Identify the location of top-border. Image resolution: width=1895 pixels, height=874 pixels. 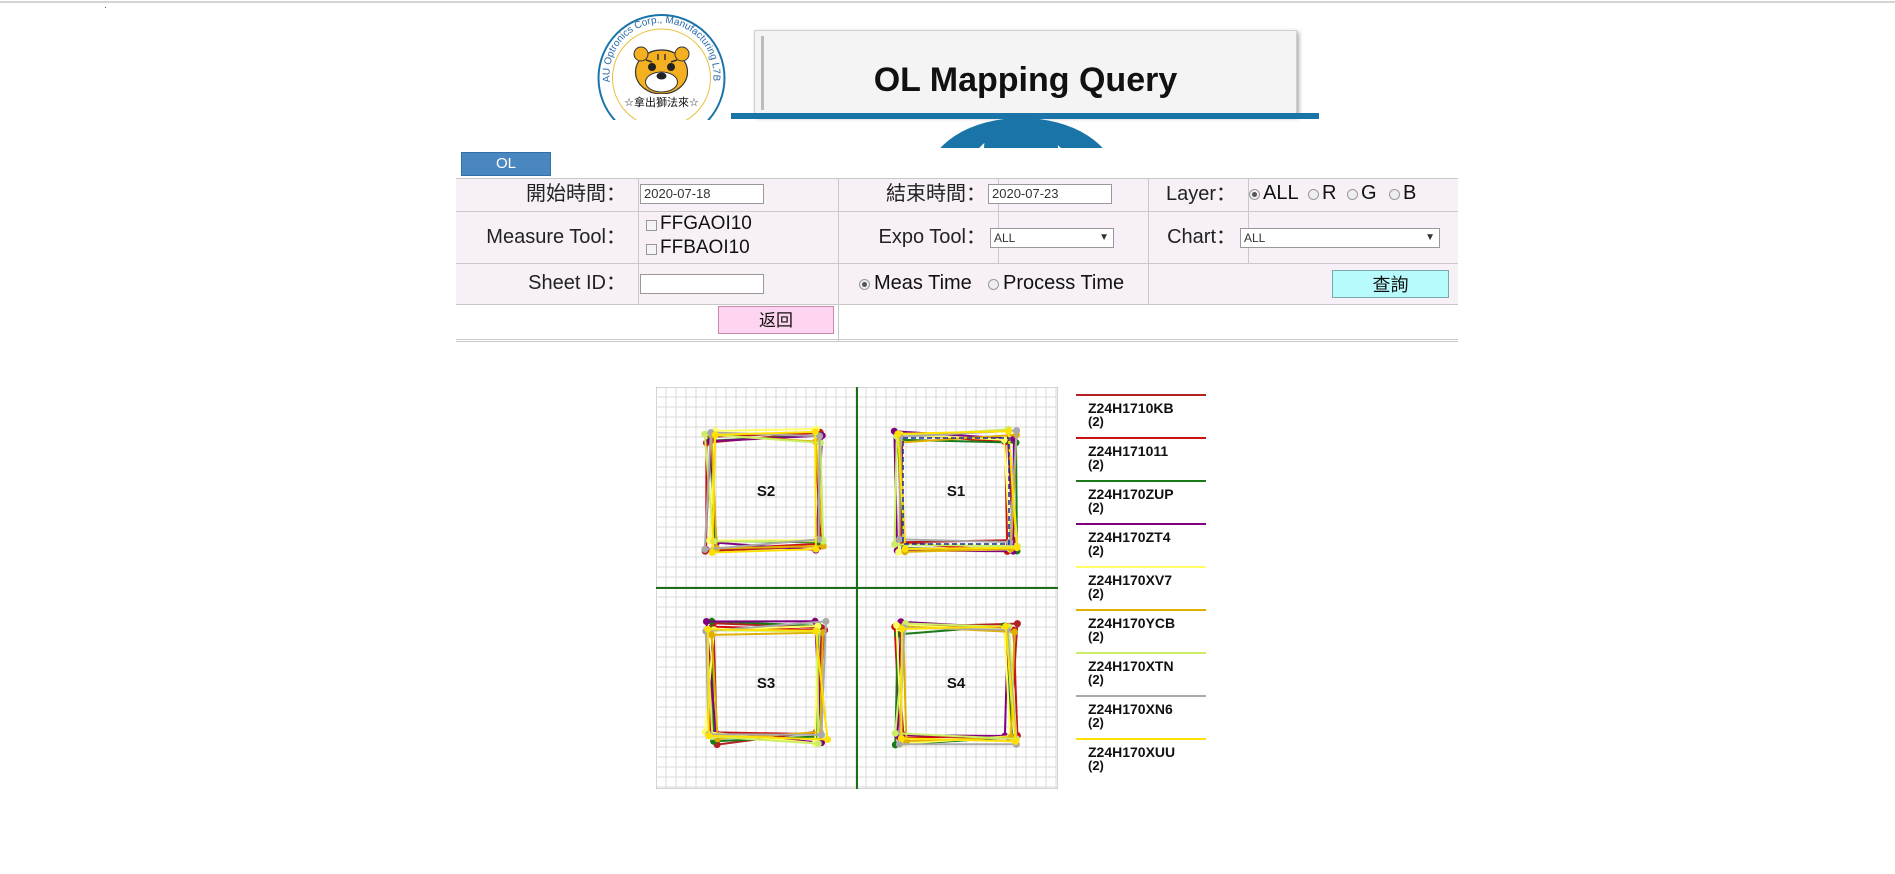
(947, 2).